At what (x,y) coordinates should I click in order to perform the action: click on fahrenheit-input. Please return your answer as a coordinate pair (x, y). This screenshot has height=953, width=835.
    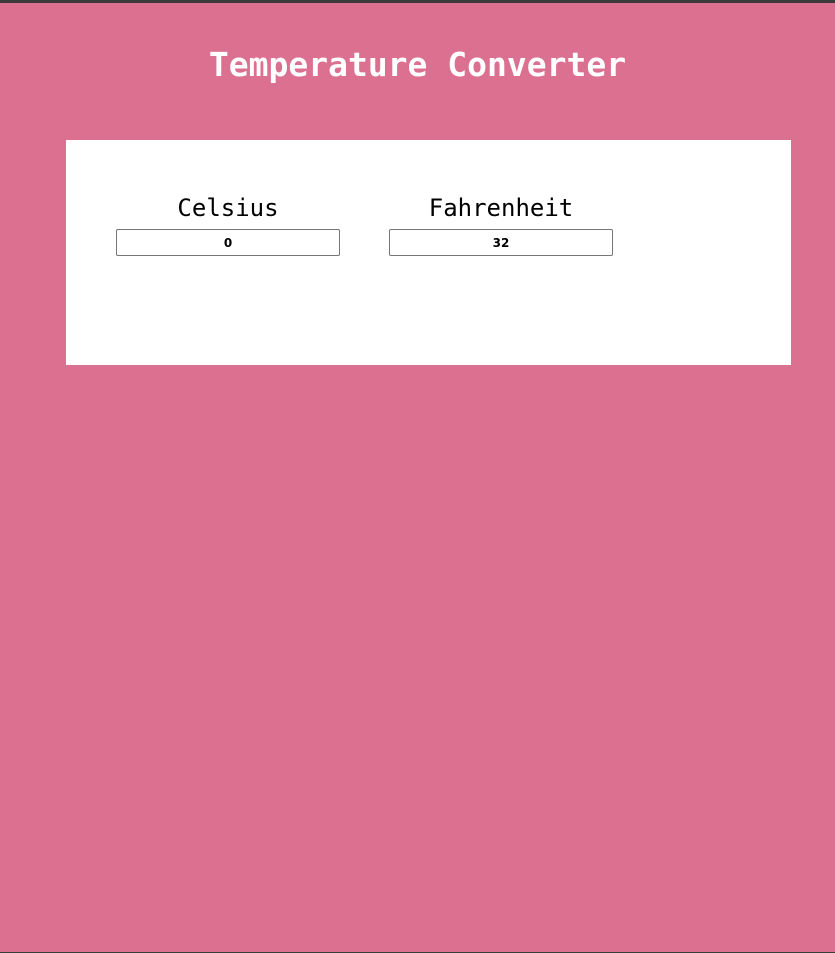
    Looking at the image, I should click on (501, 242).